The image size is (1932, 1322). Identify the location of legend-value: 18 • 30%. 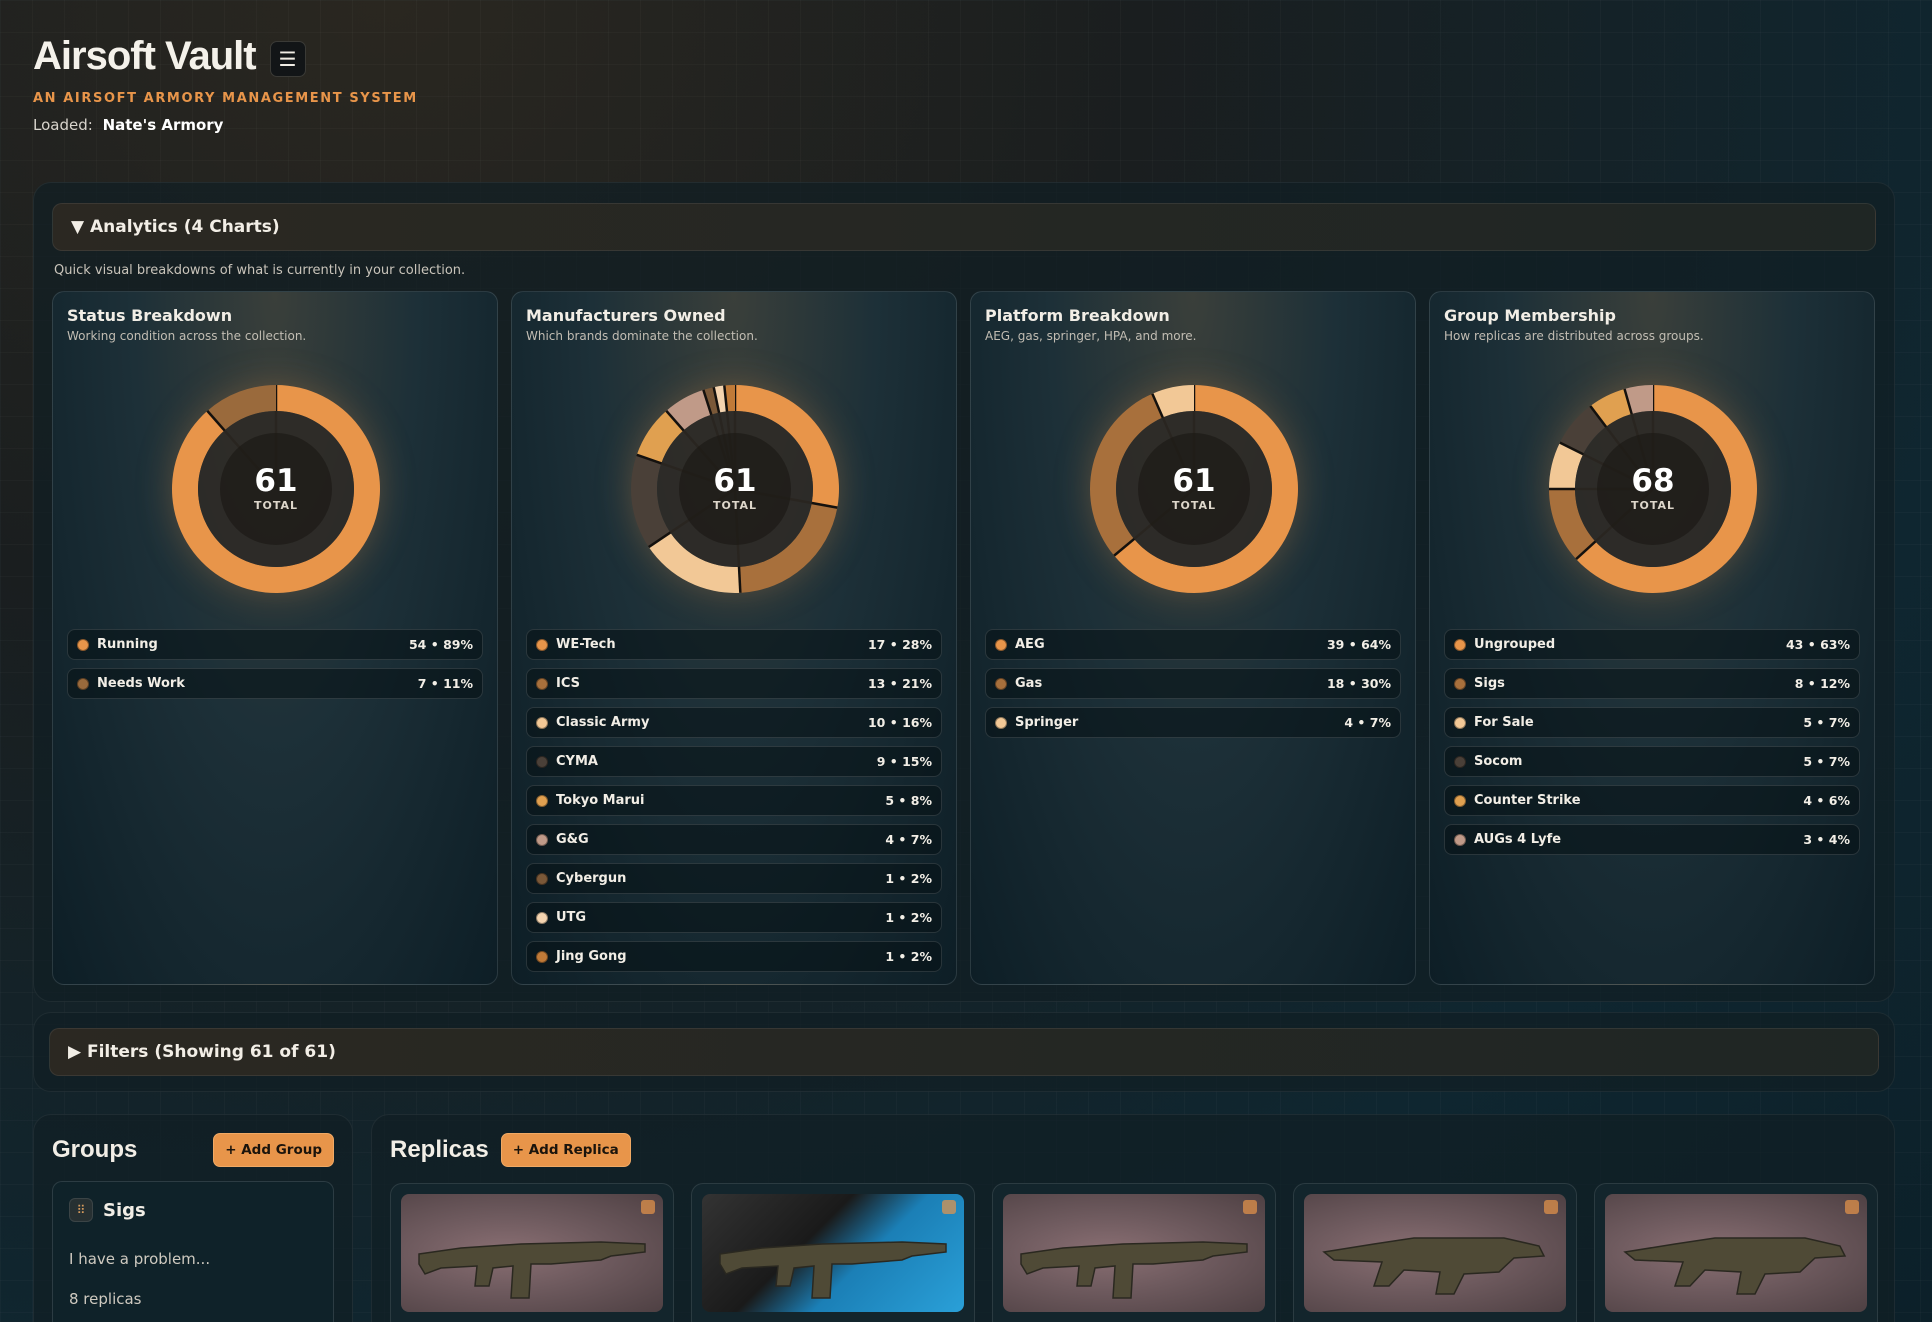
(1358, 683).